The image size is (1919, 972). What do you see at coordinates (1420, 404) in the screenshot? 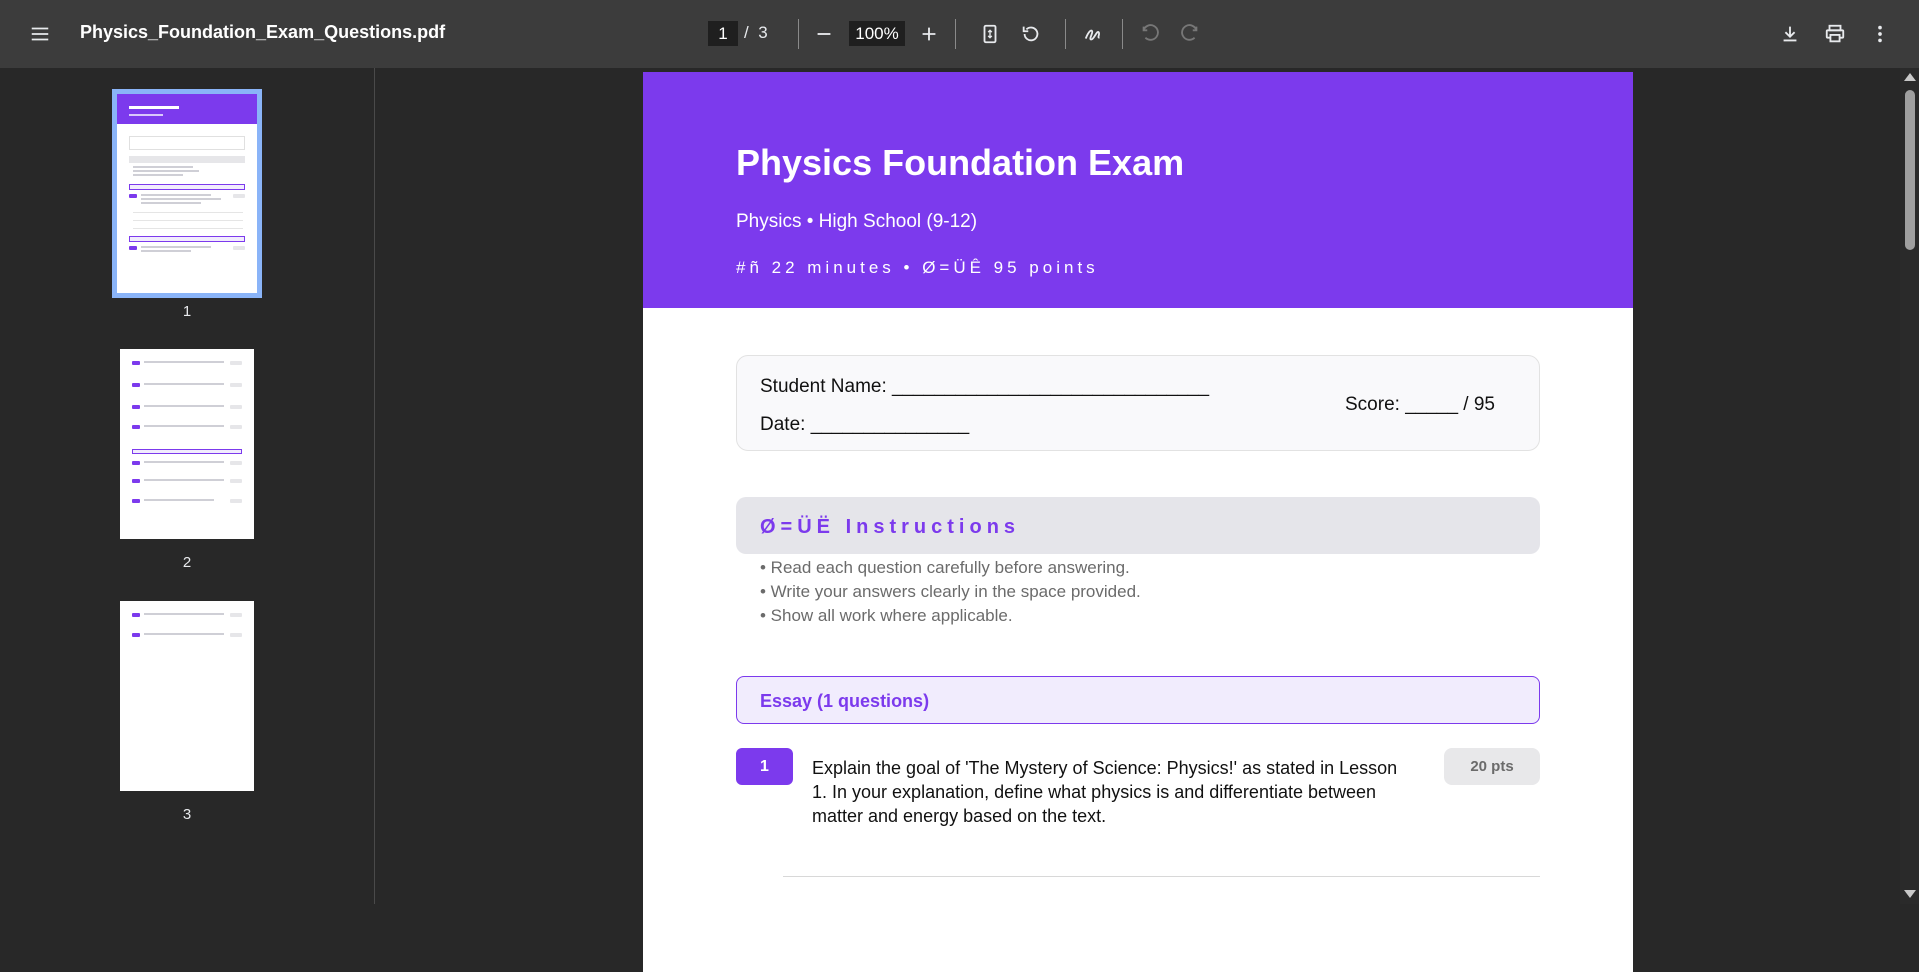
I see `score-field: Score: _____ / 95` at bounding box center [1420, 404].